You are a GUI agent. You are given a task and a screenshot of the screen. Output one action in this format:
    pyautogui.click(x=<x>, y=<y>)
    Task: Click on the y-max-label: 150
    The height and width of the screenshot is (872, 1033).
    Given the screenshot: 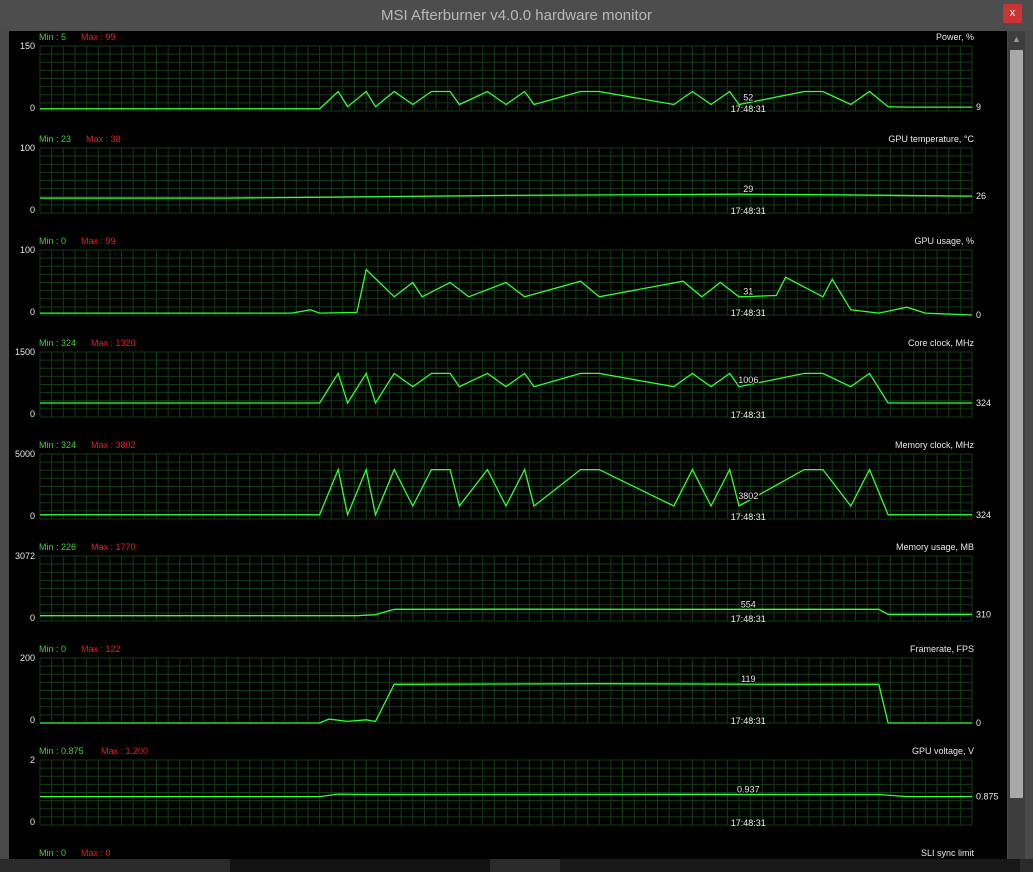 What is the action you would take?
    pyautogui.click(x=27, y=46)
    